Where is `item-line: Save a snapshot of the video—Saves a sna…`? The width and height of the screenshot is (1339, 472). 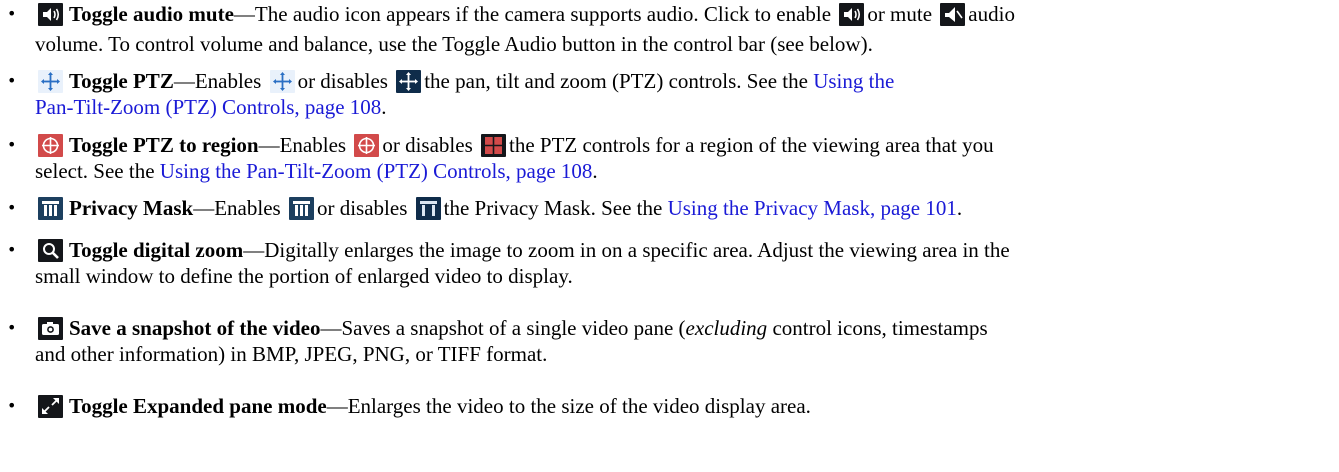
item-line: Save a snapshot of the video—Saves a sna… is located at coordinates (511, 328).